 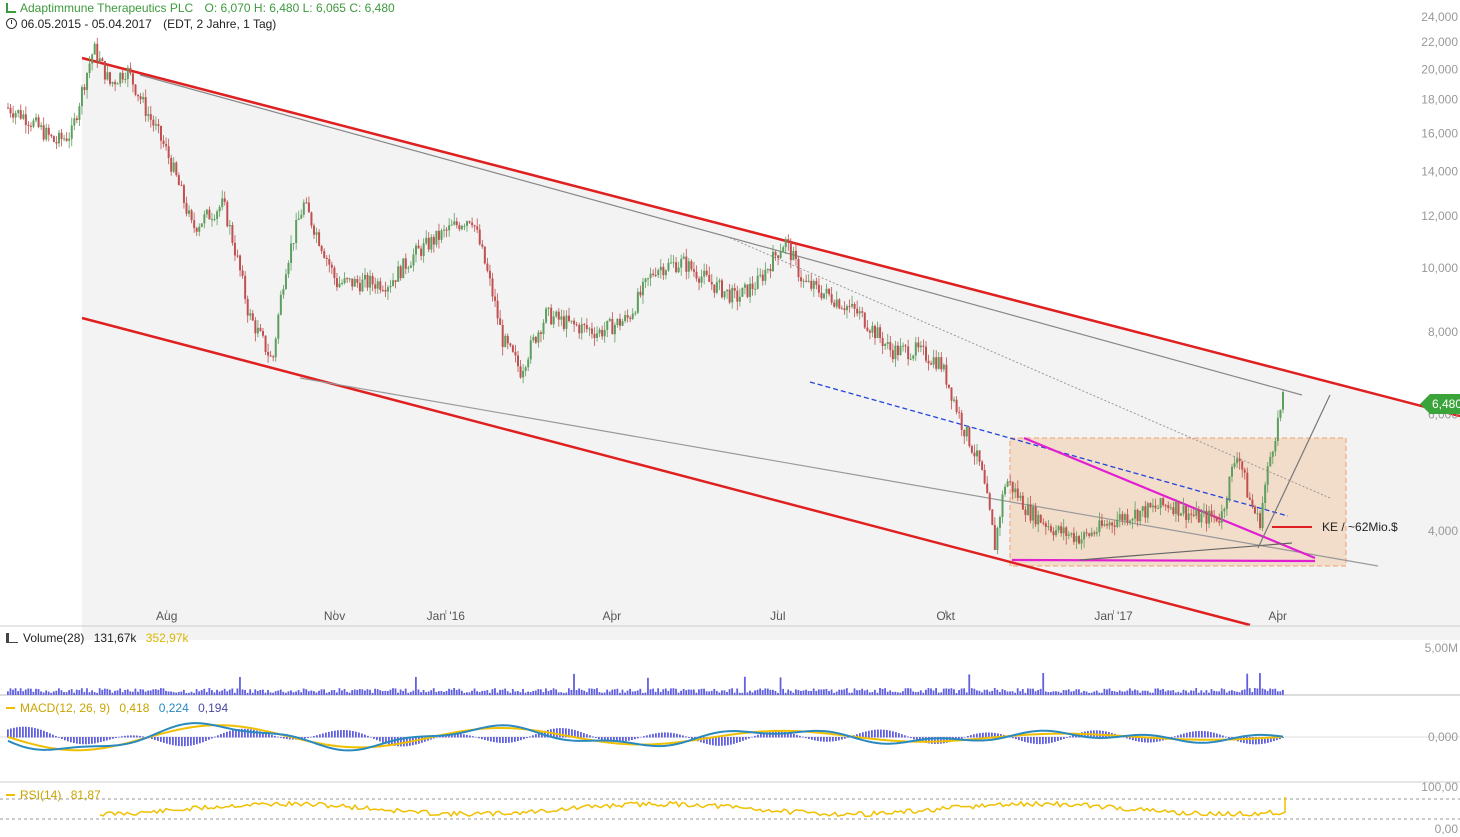 What do you see at coordinates (1439, 69) in the screenshot?
I see `price-tick-label: 20,000` at bounding box center [1439, 69].